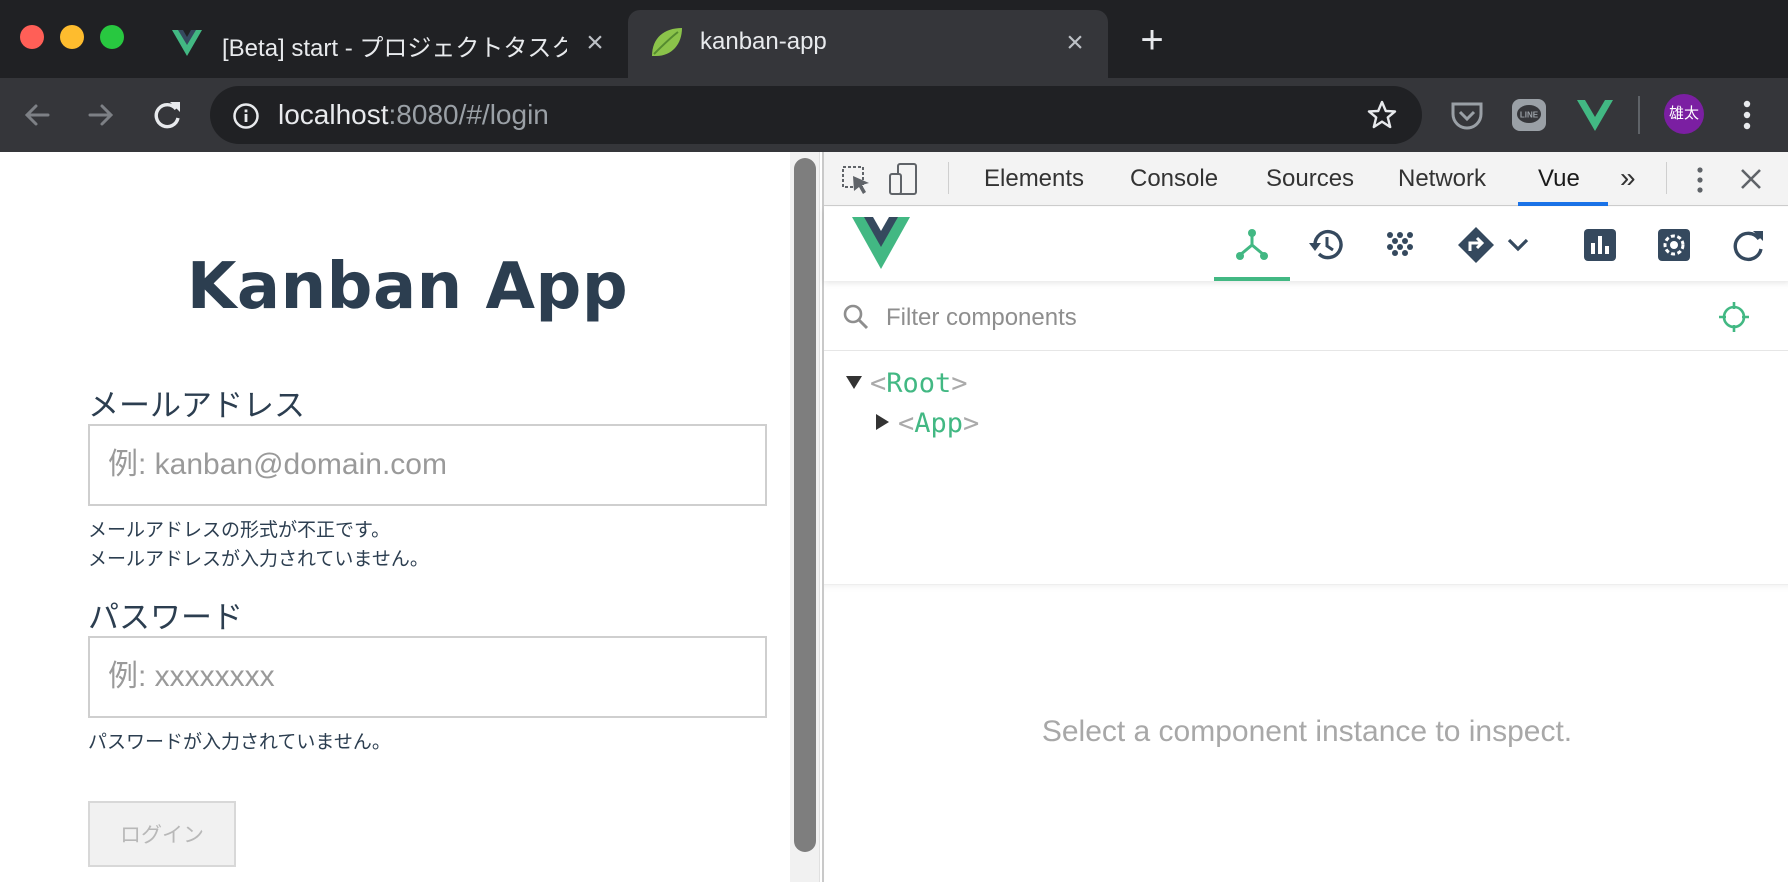  Describe the element at coordinates (468, 114) in the screenshot. I see `url-path: :8080/#/login` at that location.